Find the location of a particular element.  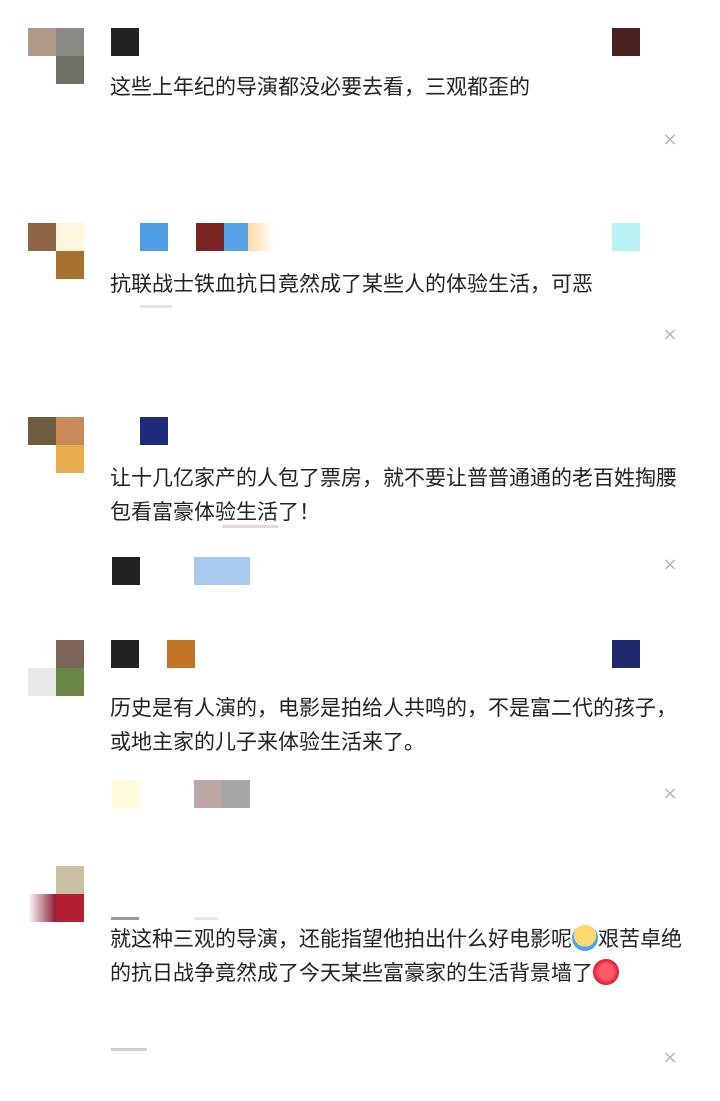

comment-text: 让十几亿家产的人包了票房，就不要让普普通通的老百姓掏腰包看富豪体验生活了！ is located at coordinates (393, 495).